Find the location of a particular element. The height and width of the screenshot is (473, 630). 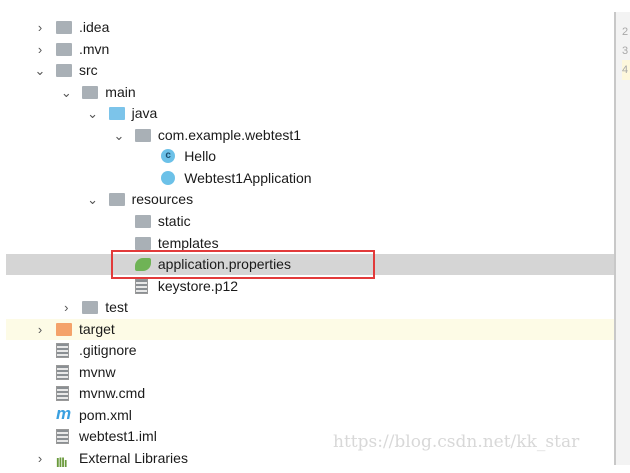

tree-item-label: com.example.webtest1 is located at coordinates (229, 134).